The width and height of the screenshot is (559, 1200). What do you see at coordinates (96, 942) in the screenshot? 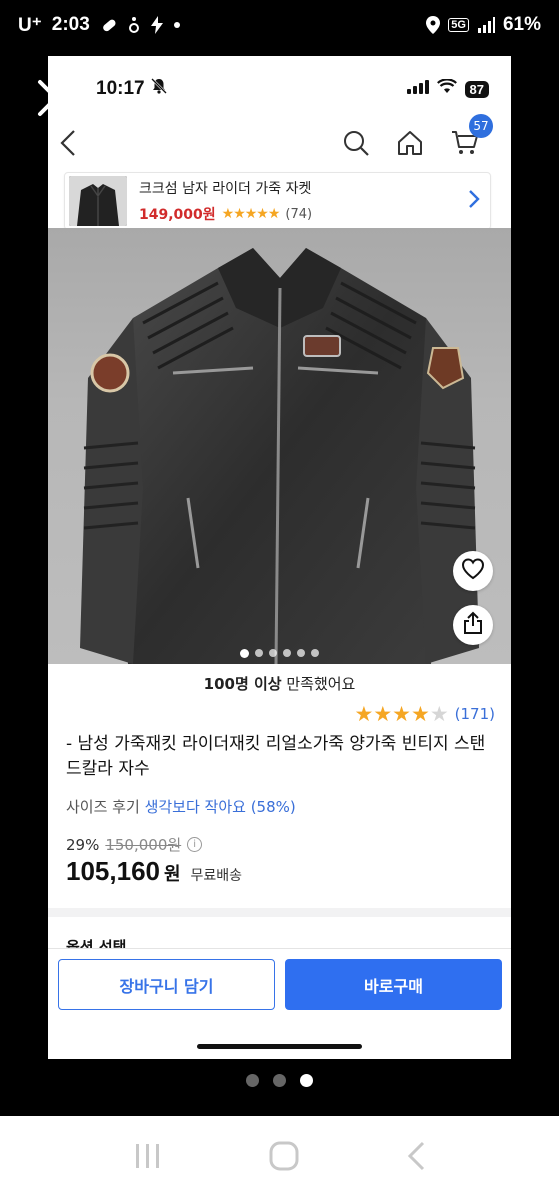
I see `options-heading: 옵션 선택` at bounding box center [96, 942].